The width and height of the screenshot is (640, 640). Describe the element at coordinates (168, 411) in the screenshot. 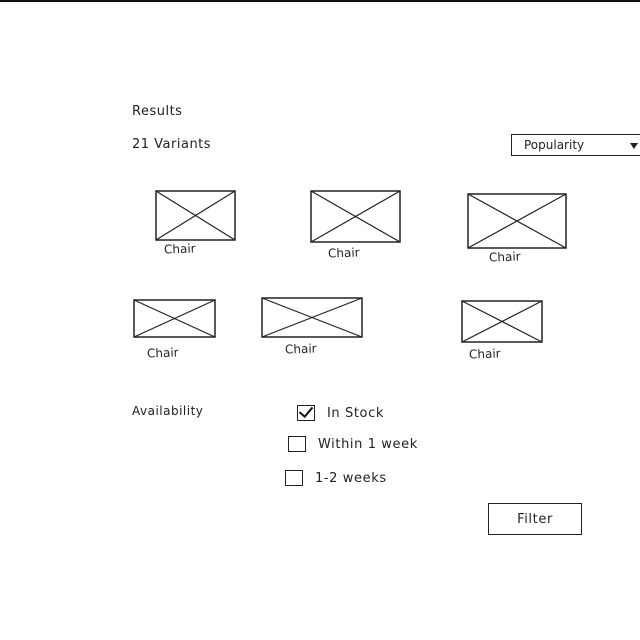

I see `availability-label: Availability` at that location.